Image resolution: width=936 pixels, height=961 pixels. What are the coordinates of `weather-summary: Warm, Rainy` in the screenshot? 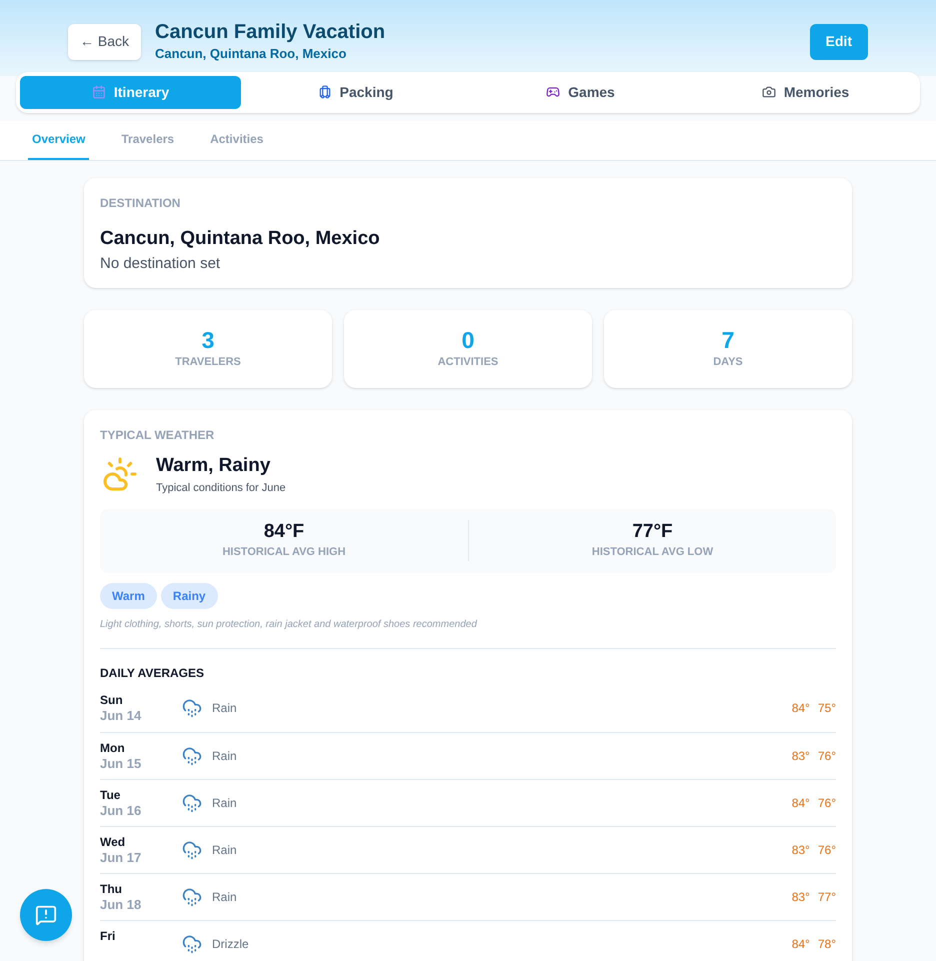 It's located at (214, 466).